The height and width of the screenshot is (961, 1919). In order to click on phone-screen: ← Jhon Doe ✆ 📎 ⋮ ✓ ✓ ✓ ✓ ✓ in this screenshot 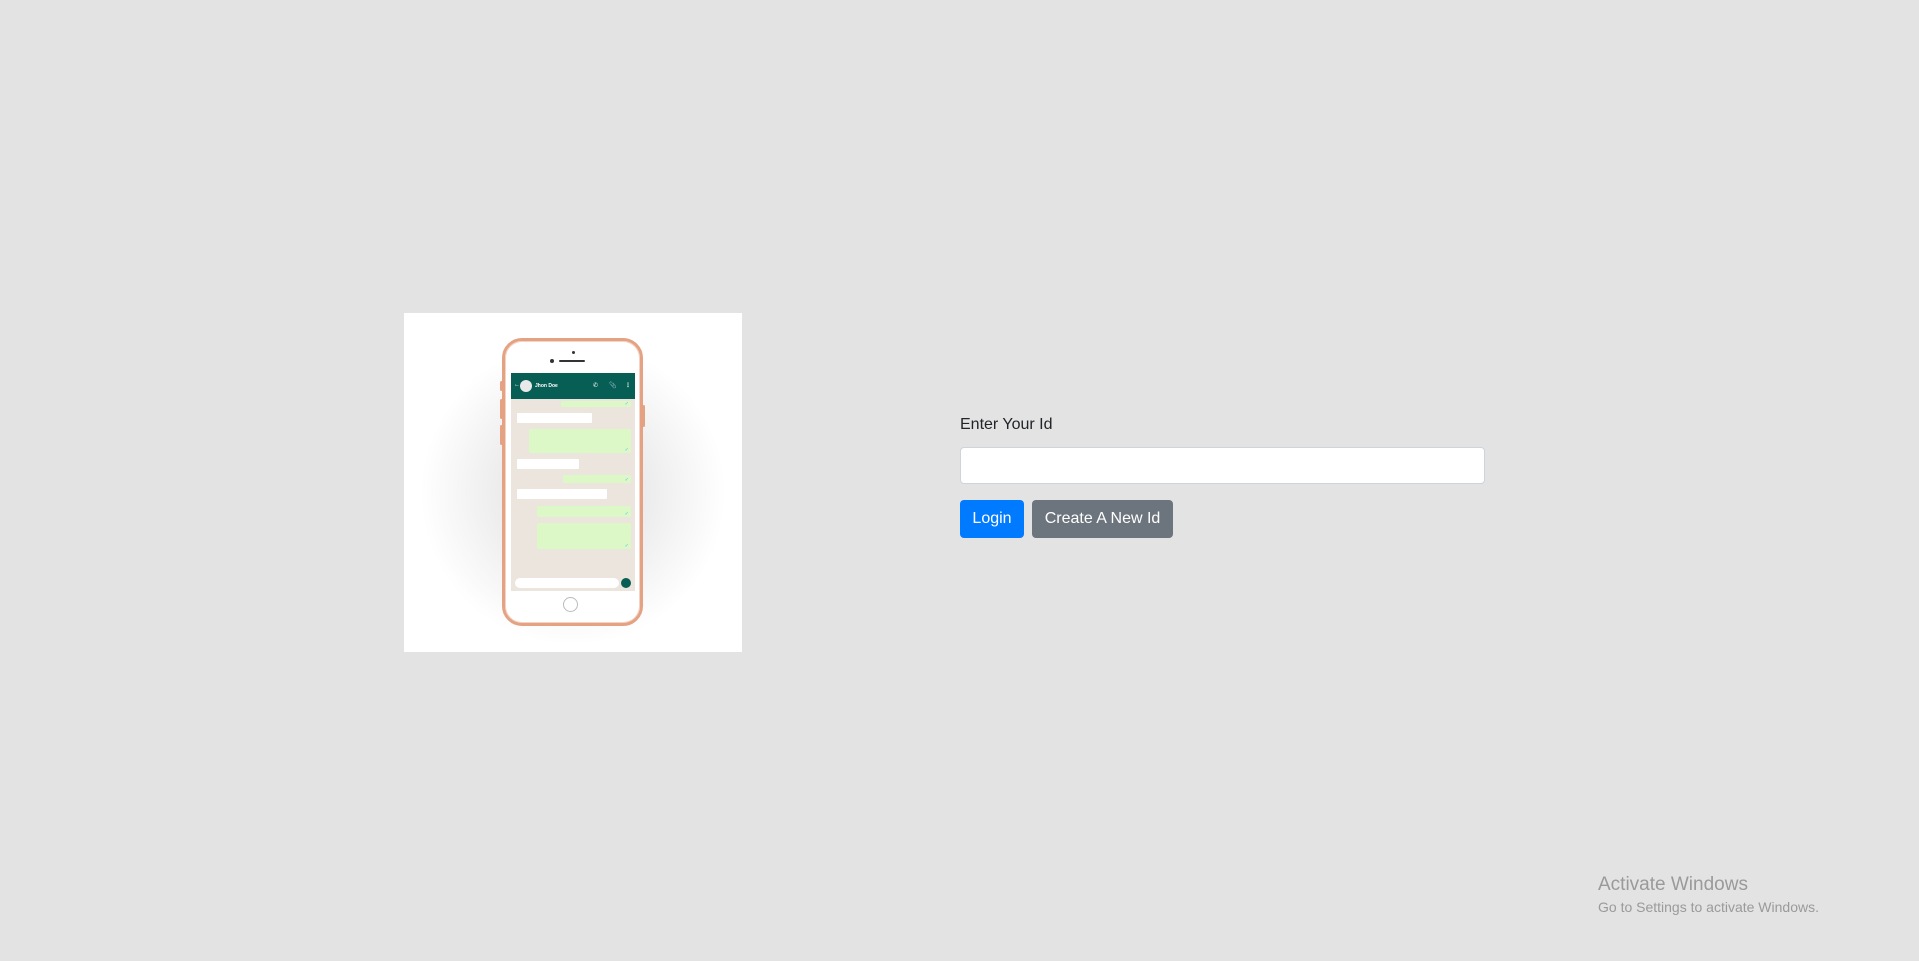, I will do `click(573, 482)`.